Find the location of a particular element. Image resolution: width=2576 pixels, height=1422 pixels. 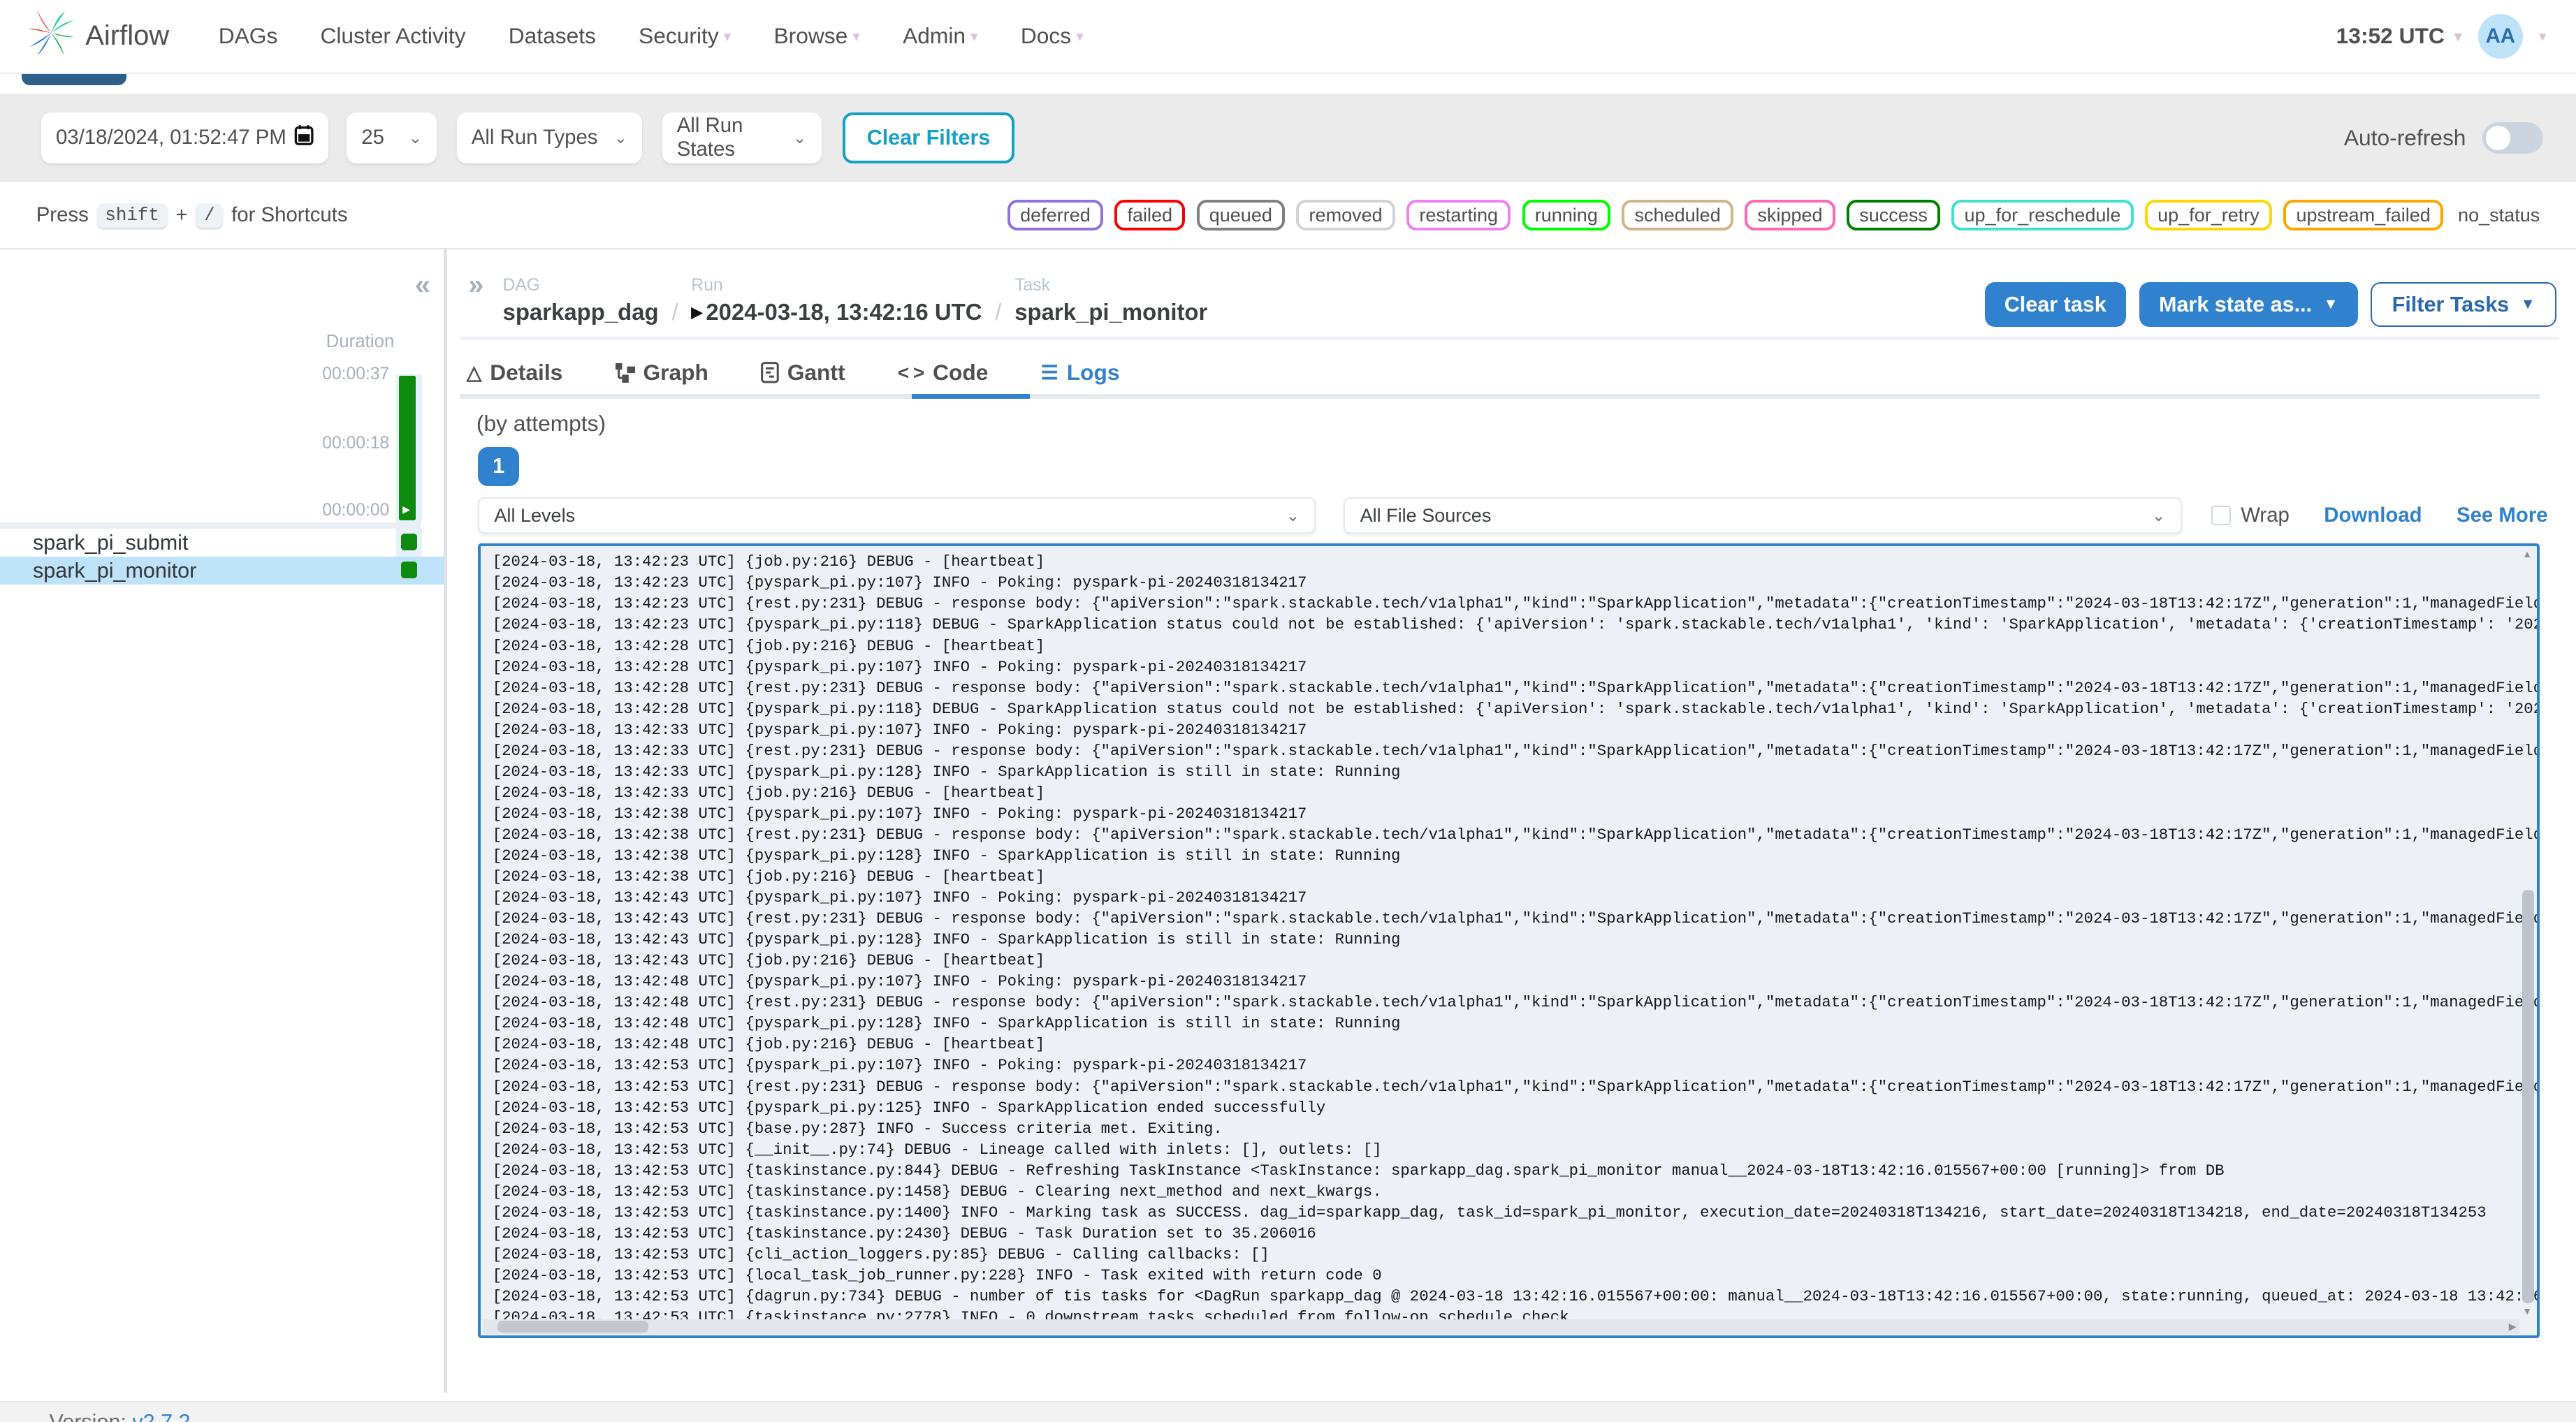

nav-item-datasets: Datasets is located at coordinates (552, 36).